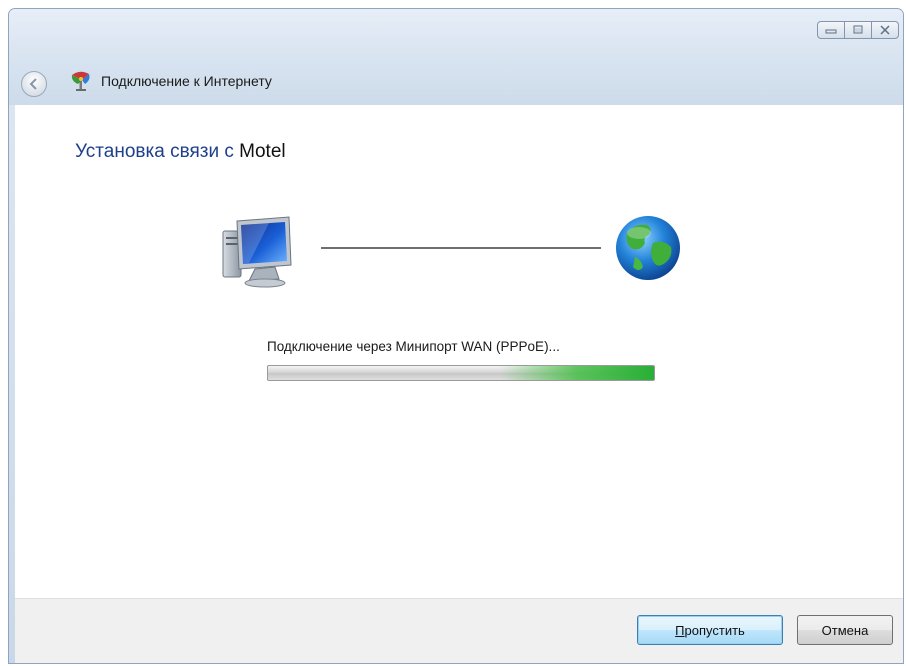 The height and width of the screenshot is (666, 906). I want to click on globe-icon, so click(648, 248).